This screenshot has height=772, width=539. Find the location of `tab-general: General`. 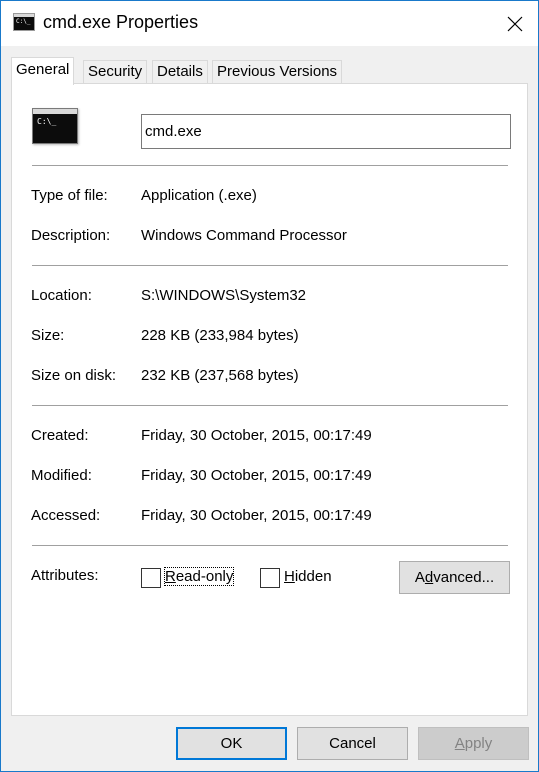

tab-general: General is located at coordinates (43, 71).